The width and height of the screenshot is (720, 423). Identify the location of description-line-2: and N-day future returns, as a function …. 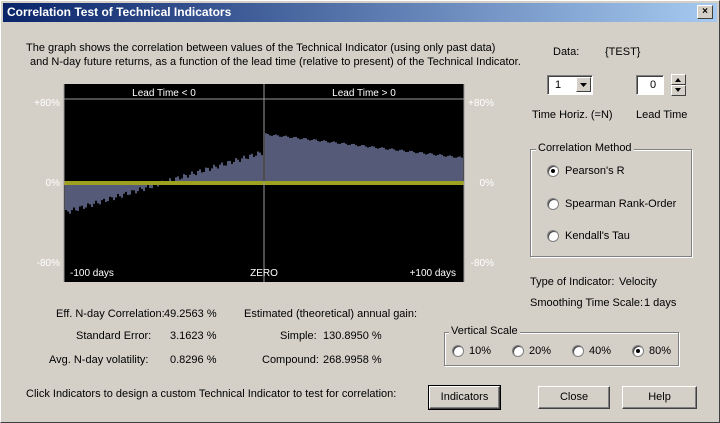
(275, 62).